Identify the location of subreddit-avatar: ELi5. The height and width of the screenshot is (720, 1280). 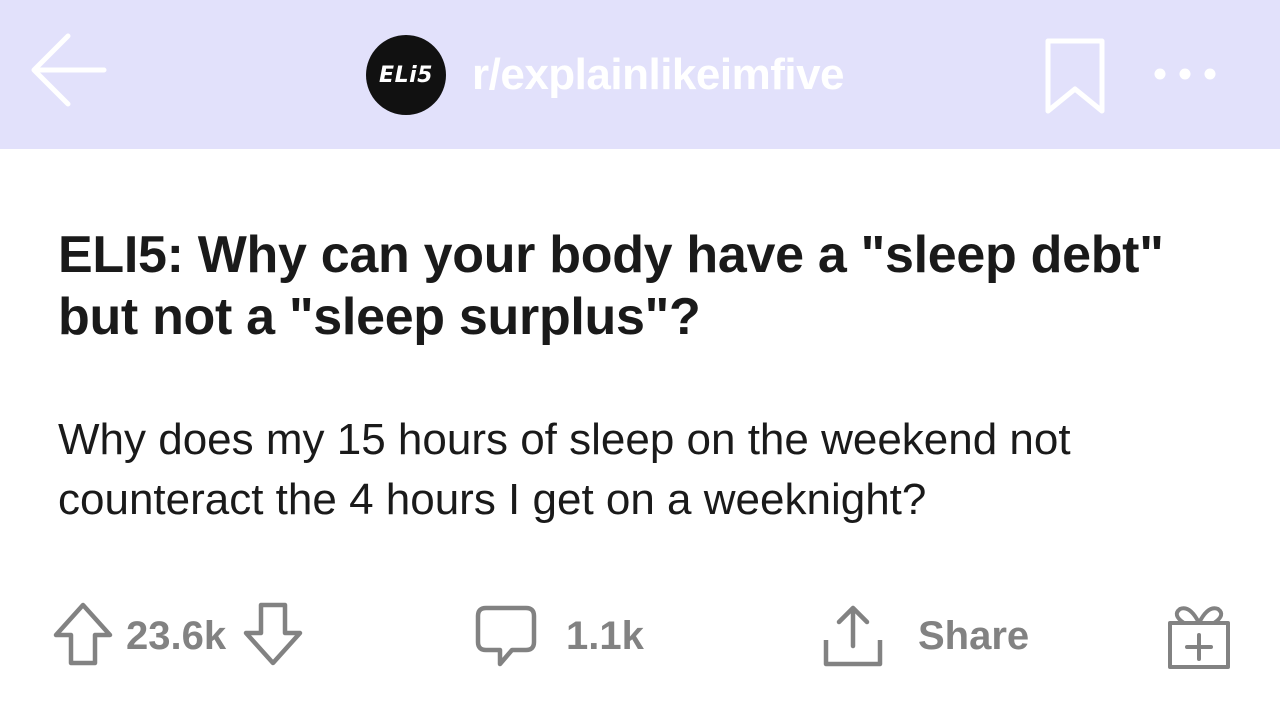
(406, 75).